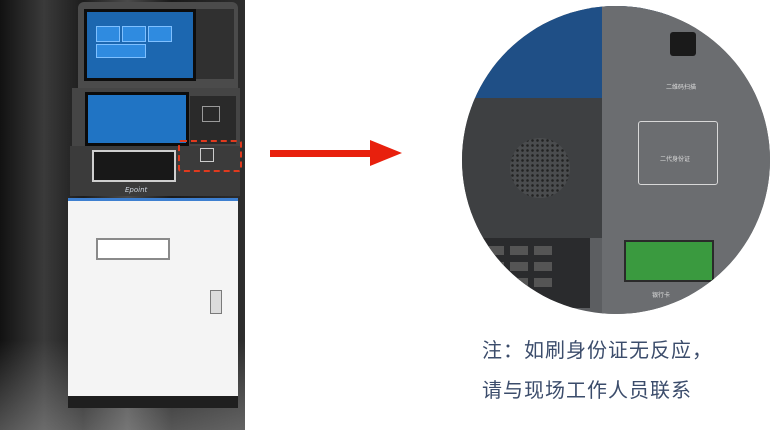 The height and width of the screenshot is (430, 773). I want to click on note-line-2: 请与现场工作人员联系, so click(587, 390).